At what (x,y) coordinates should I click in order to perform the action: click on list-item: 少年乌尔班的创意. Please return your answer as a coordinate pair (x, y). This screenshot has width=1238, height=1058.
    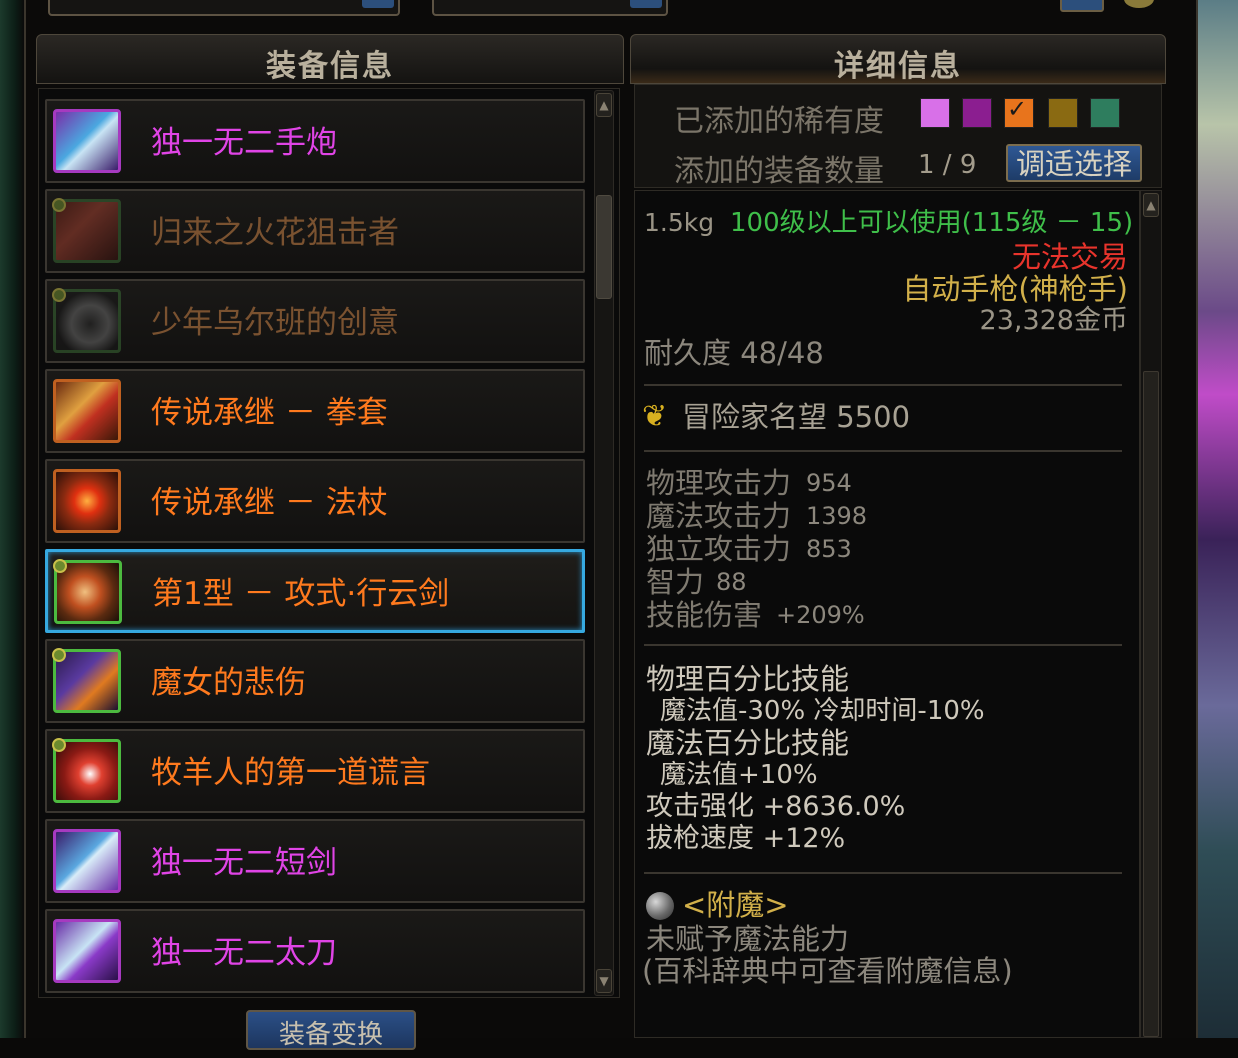
    Looking at the image, I should click on (315, 321).